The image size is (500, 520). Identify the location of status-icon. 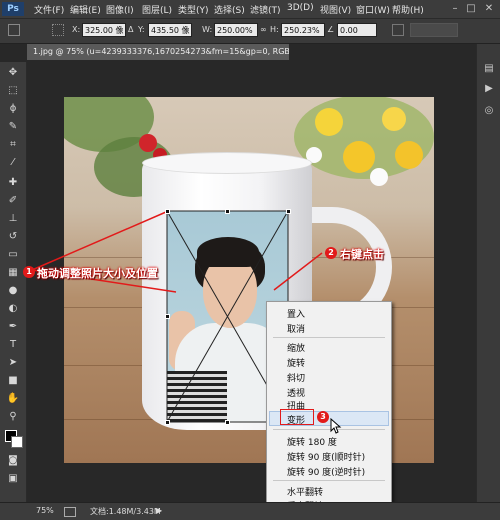
(70, 512).